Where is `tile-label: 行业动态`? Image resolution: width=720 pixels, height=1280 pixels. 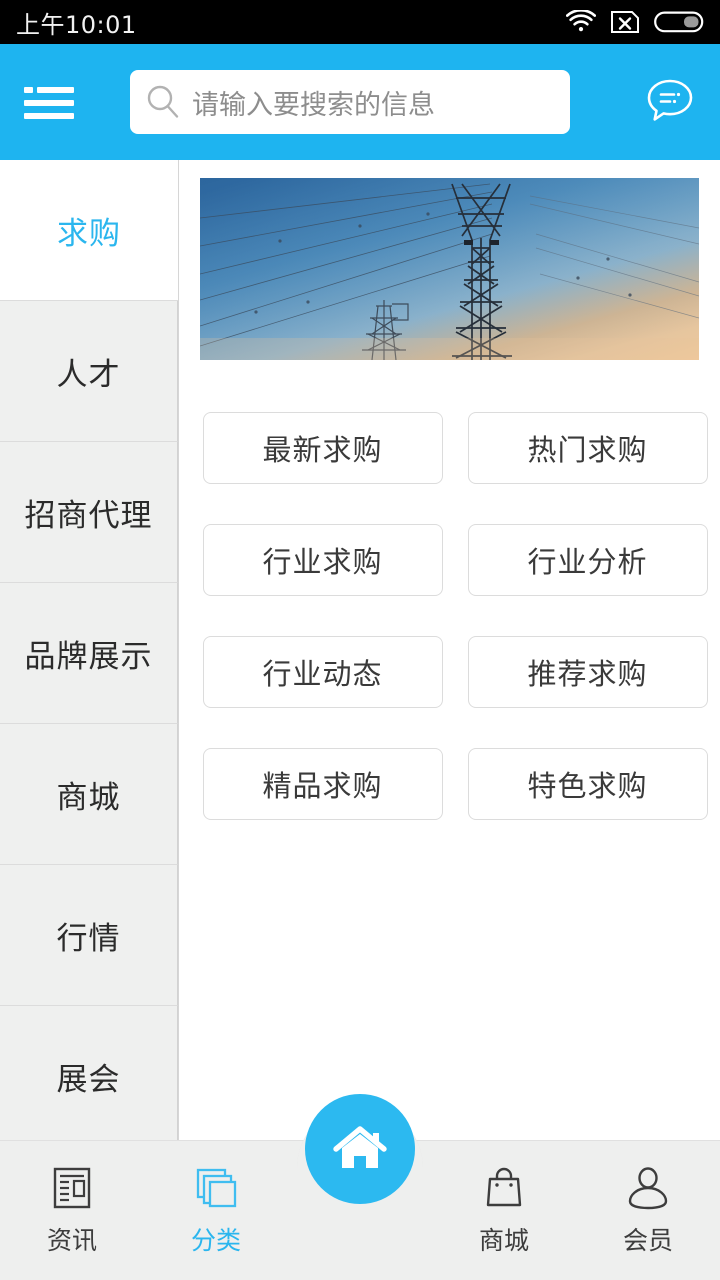
tile-label: 行业动态 is located at coordinates (322, 674).